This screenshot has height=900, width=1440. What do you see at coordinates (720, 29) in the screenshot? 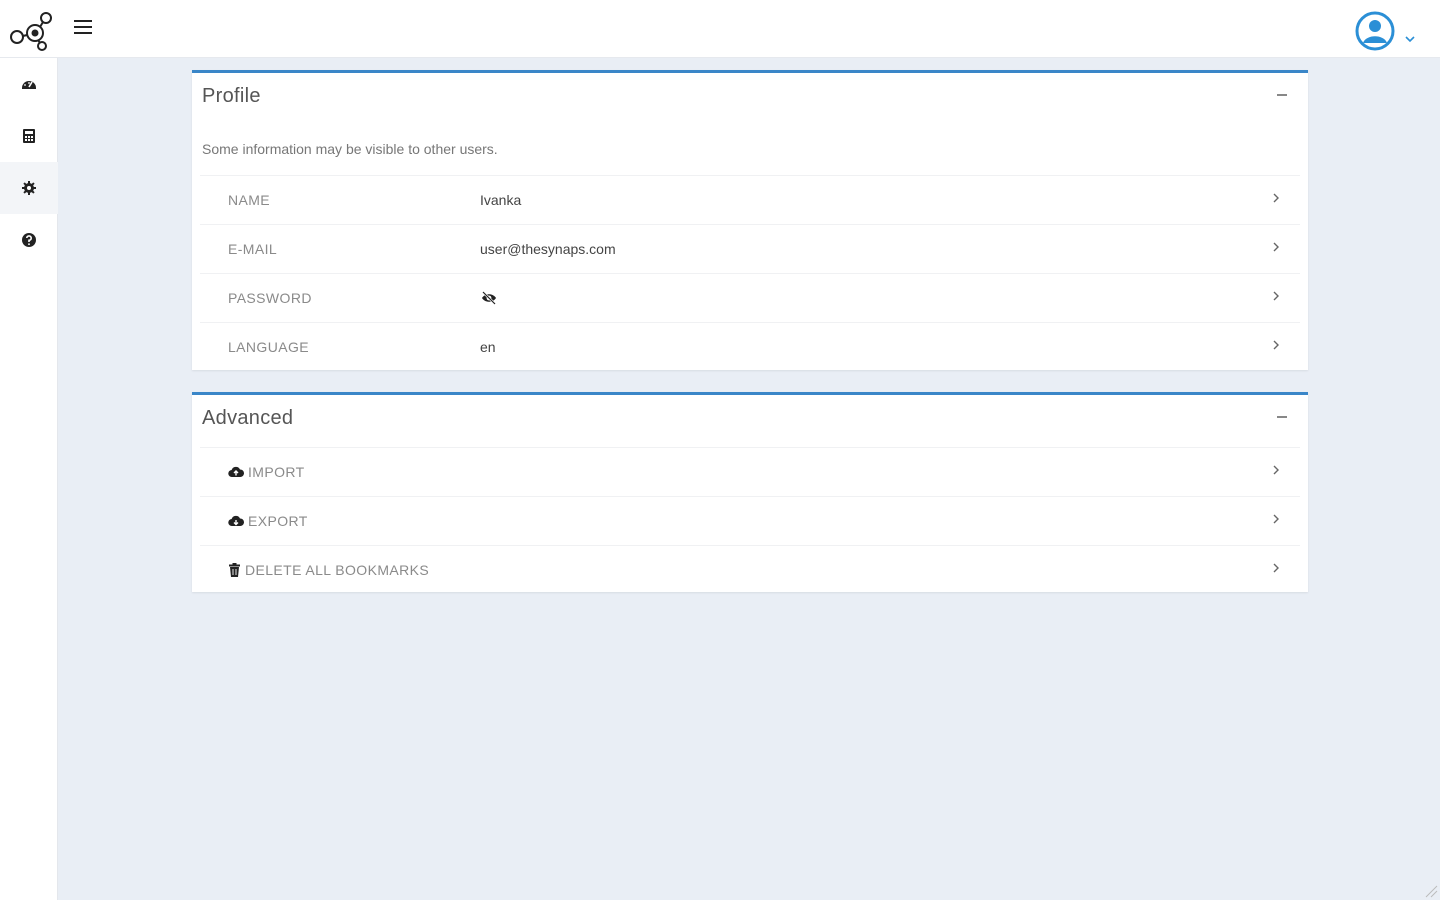
I see `top-bar` at bounding box center [720, 29].